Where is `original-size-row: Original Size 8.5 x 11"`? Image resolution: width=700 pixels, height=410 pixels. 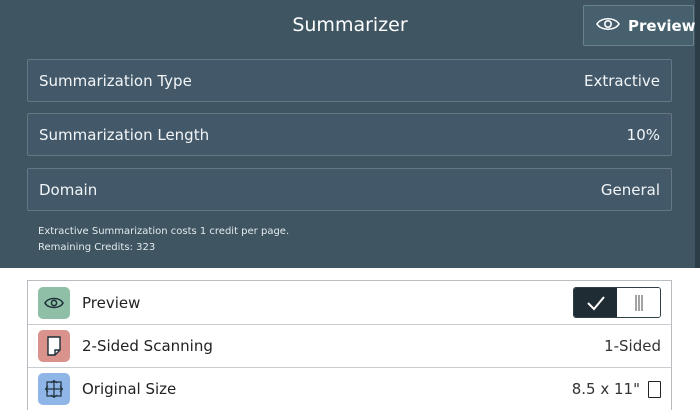 original-size-row: Original Size 8.5 x 11" is located at coordinates (349, 388).